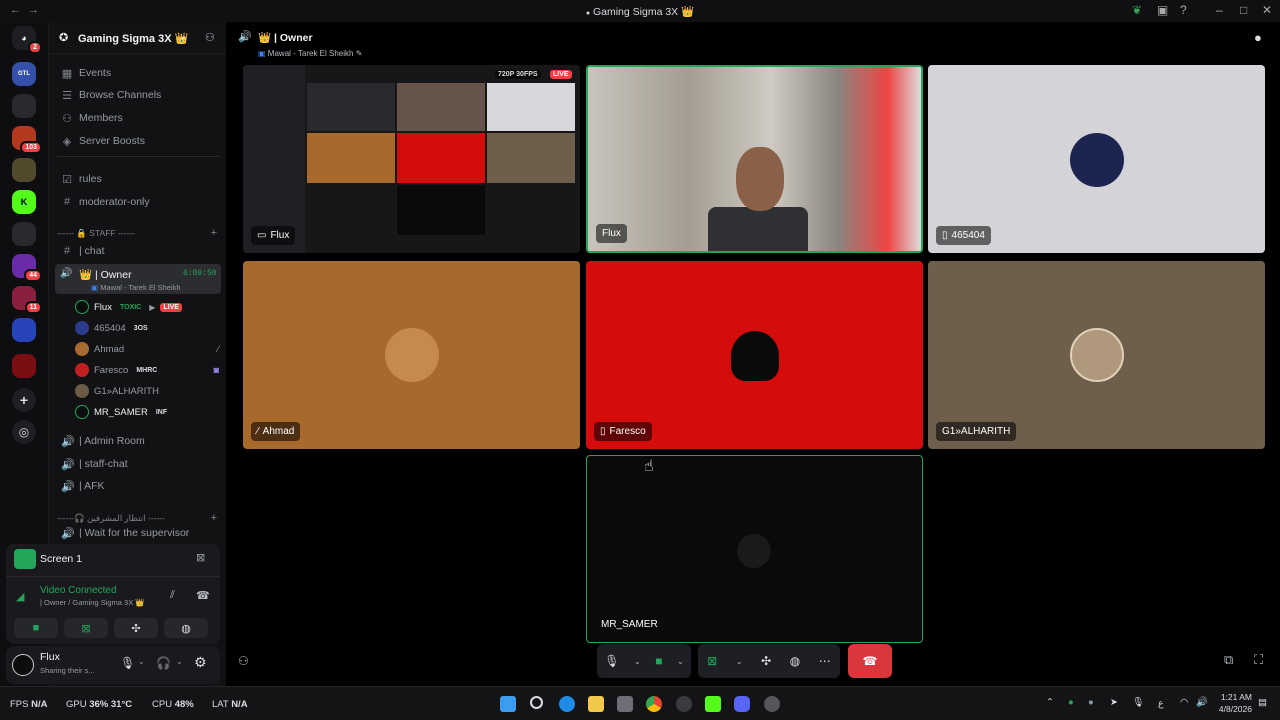 This screenshot has height=720, width=1280. I want to click on voice-channel-admin-room: 🔊 | Admin Room, so click(138, 441).